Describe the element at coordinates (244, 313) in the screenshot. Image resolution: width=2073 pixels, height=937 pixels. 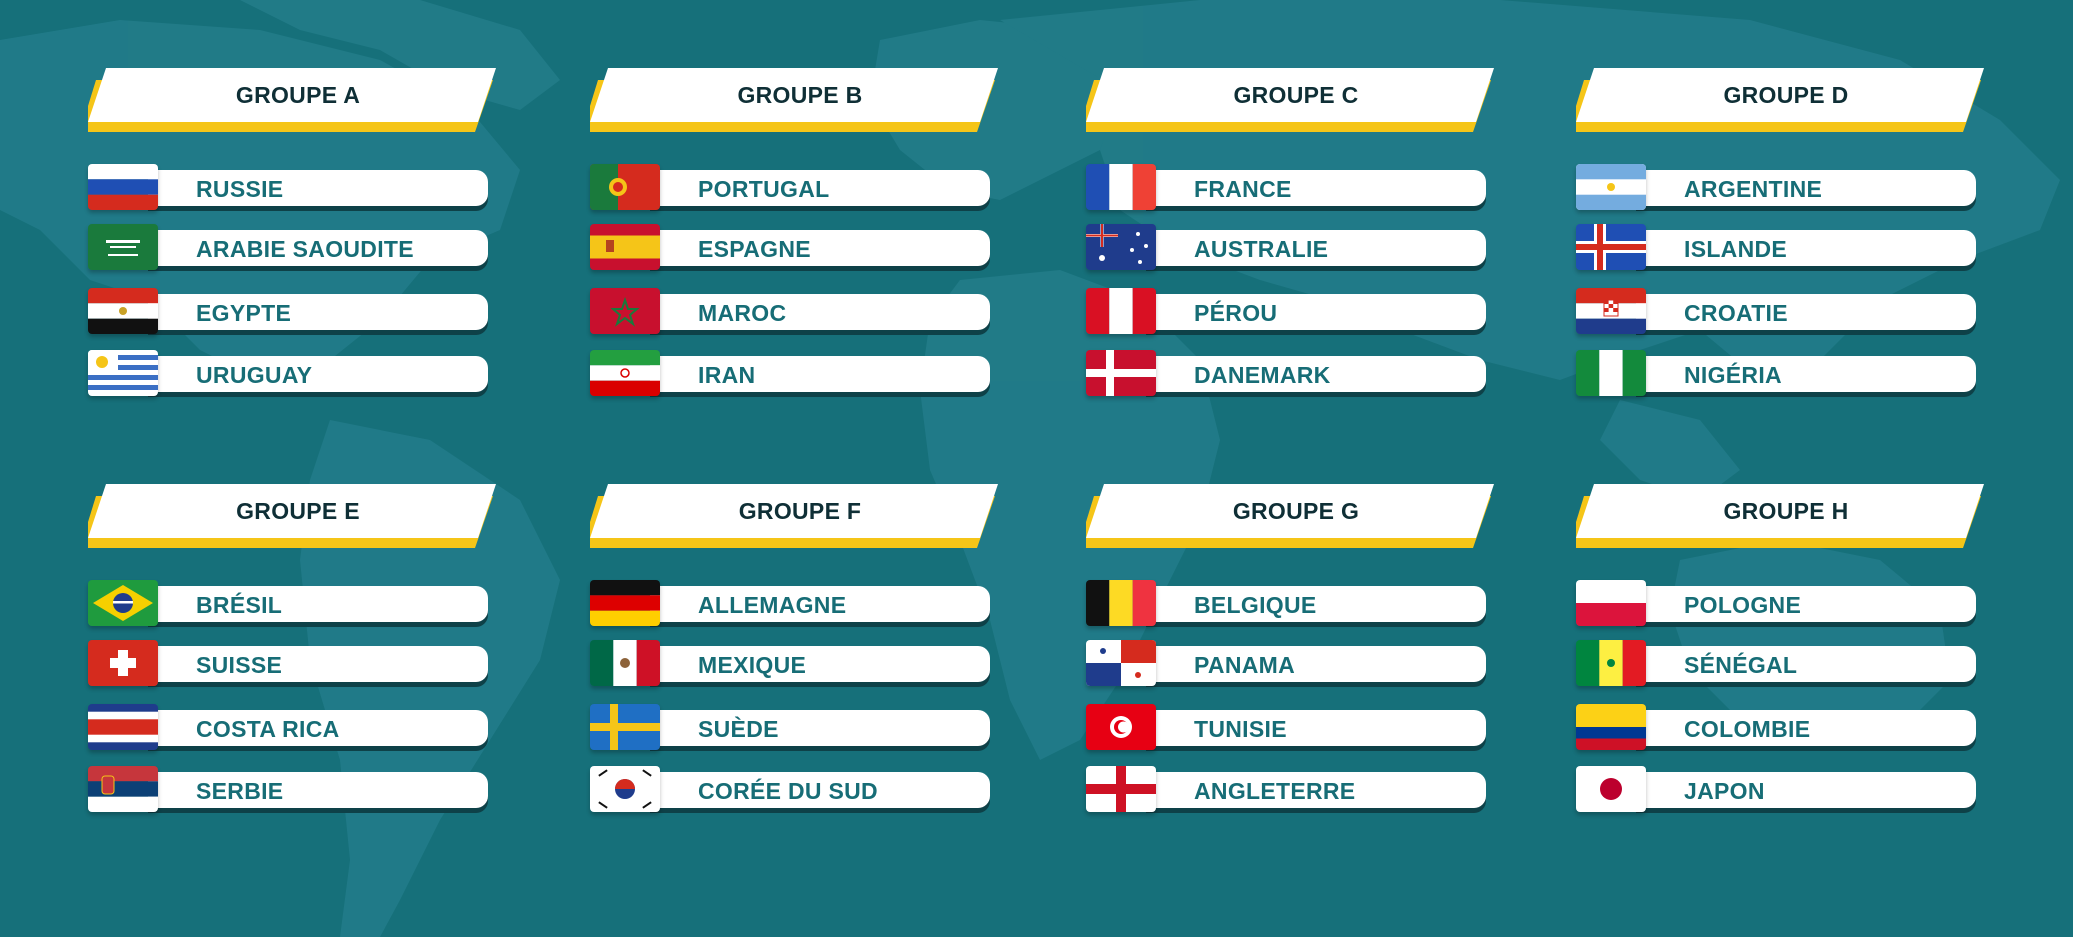
I see `team-name: EGYPTE` at that location.